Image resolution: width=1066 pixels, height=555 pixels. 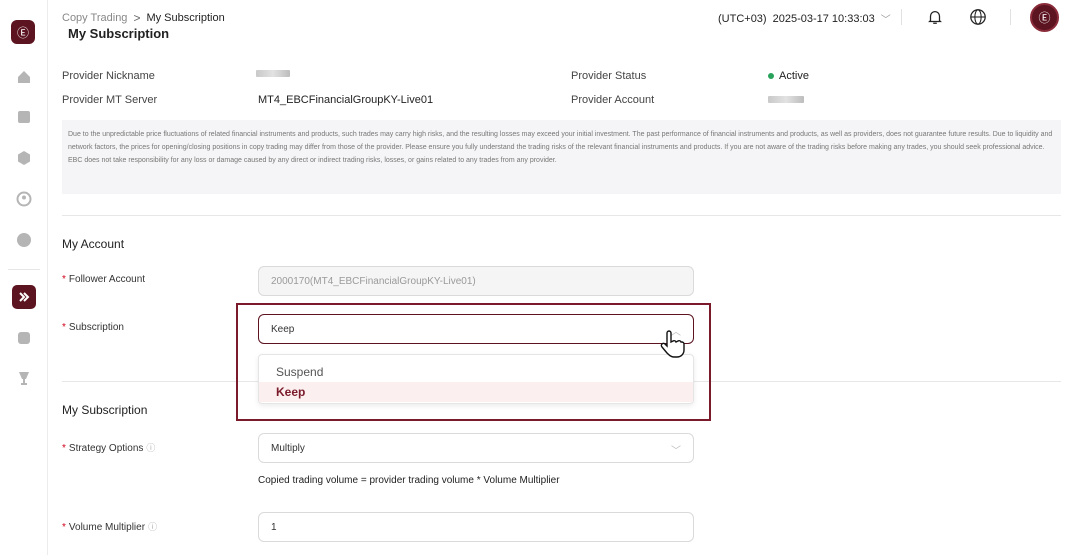 I want to click on avatar: Ⓔ, so click(x=1044, y=17).